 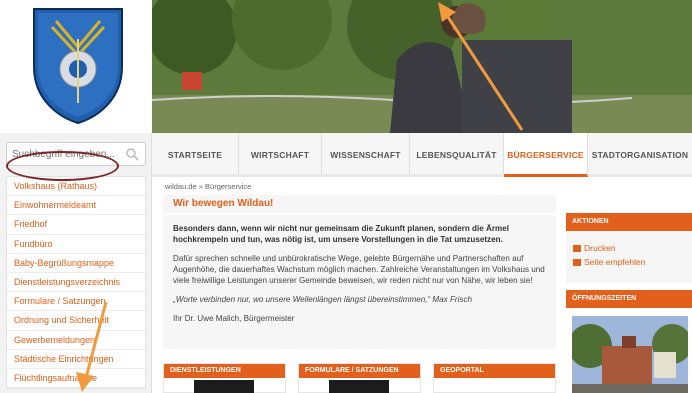 I want to click on teaser-dienstleistungen: DIENSTLEISTUNGEN, so click(x=224, y=378).